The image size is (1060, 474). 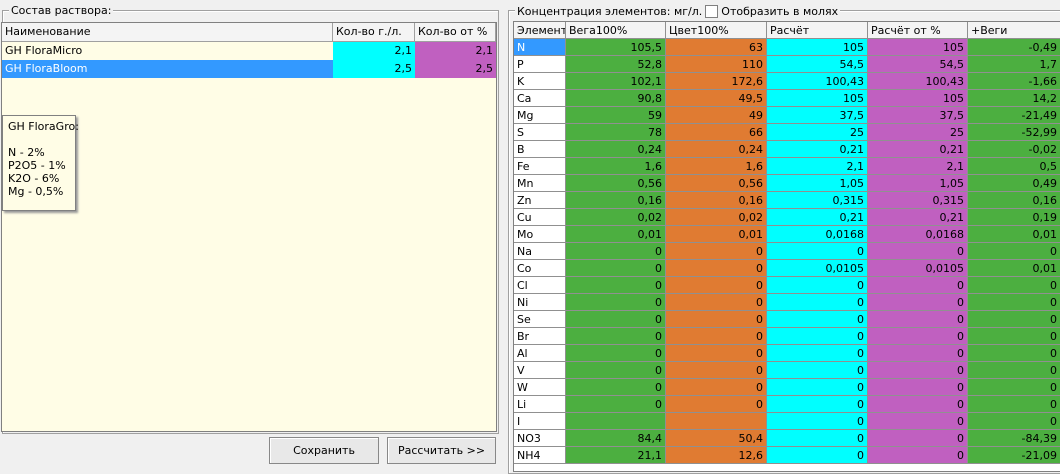 What do you see at coordinates (540, 200) in the screenshot?
I see `element-name: Zn` at bounding box center [540, 200].